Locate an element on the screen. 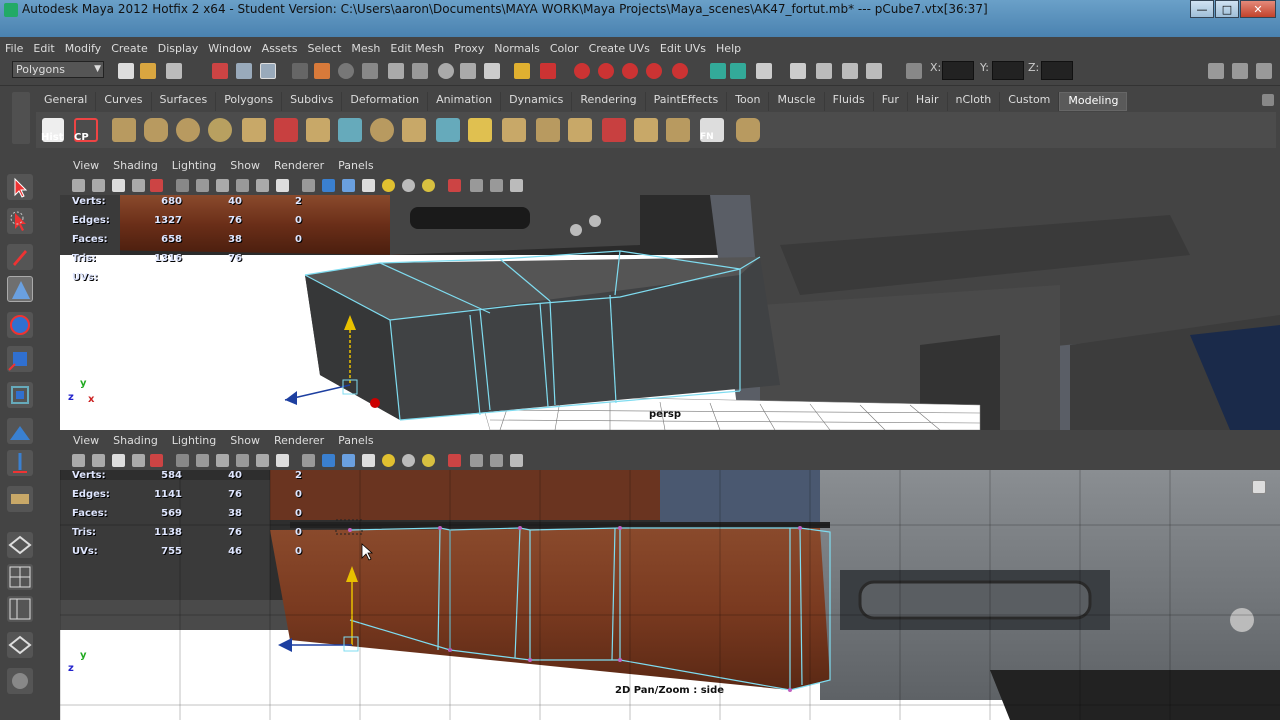 The height and width of the screenshot is (720, 1280). grid-icon is located at coordinates (182, 185).